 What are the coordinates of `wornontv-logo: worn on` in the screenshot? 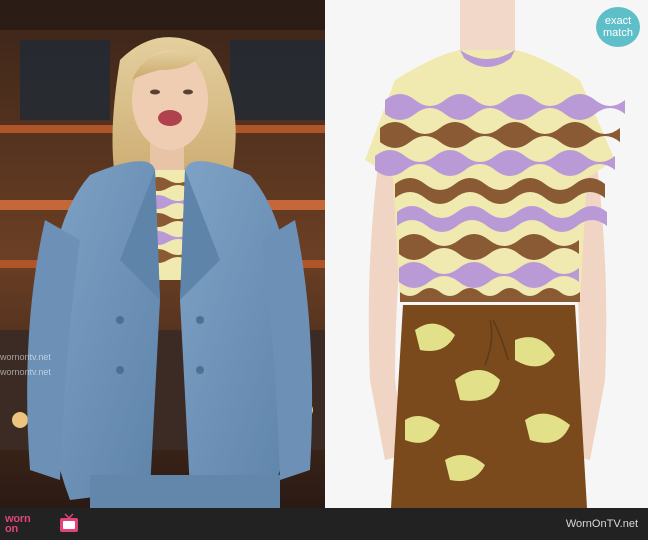 It's located at (18, 524).